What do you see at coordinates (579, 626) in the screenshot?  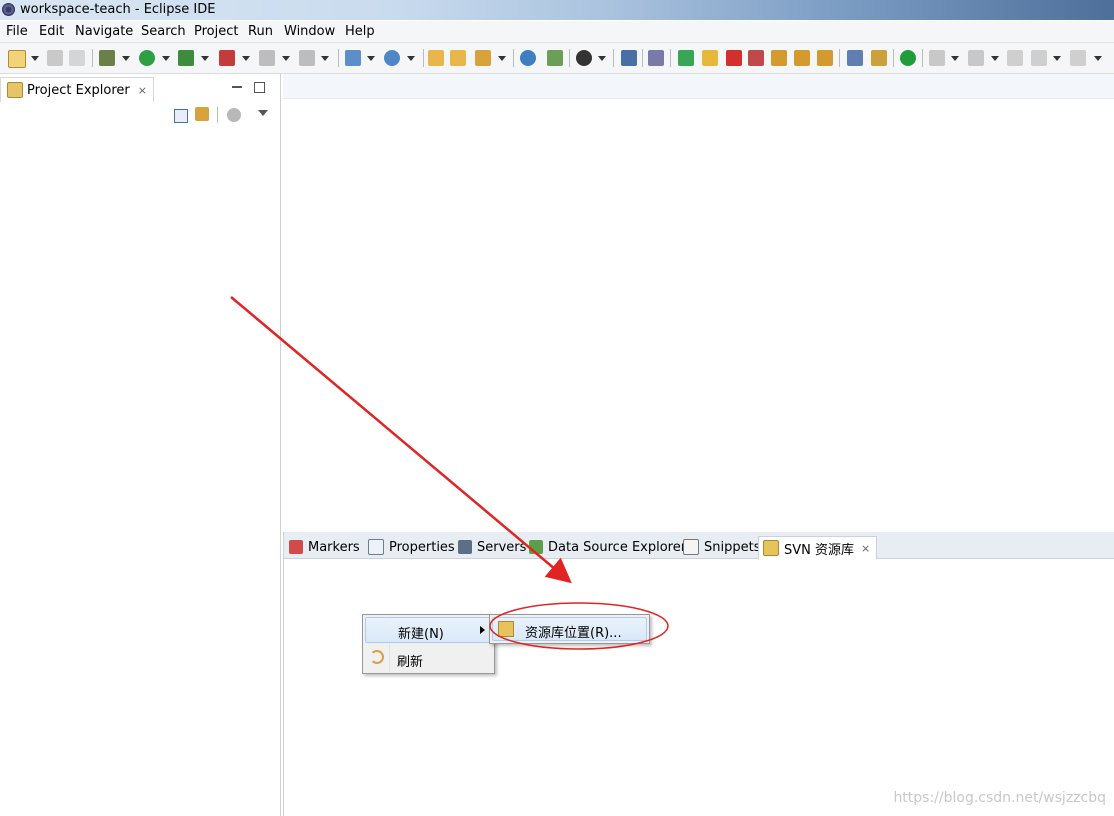 I see `annotation-ellipse` at bounding box center [579, 626].